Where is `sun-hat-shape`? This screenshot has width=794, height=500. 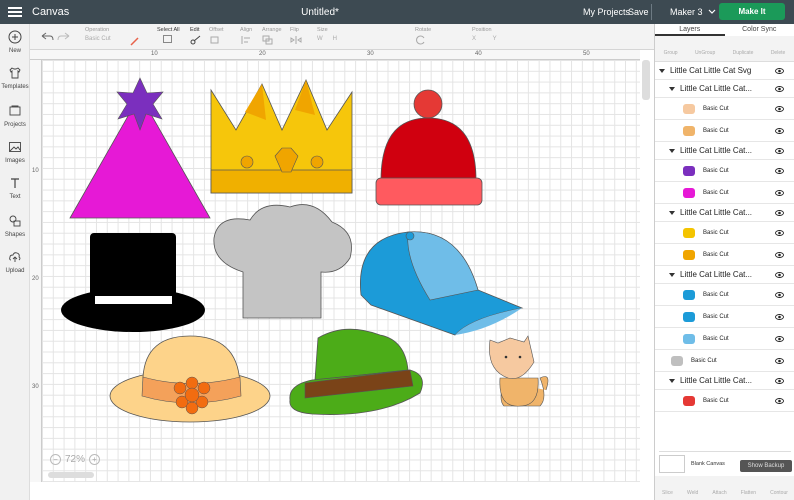 sun-hat-shape is located at coordinates (190, 379).